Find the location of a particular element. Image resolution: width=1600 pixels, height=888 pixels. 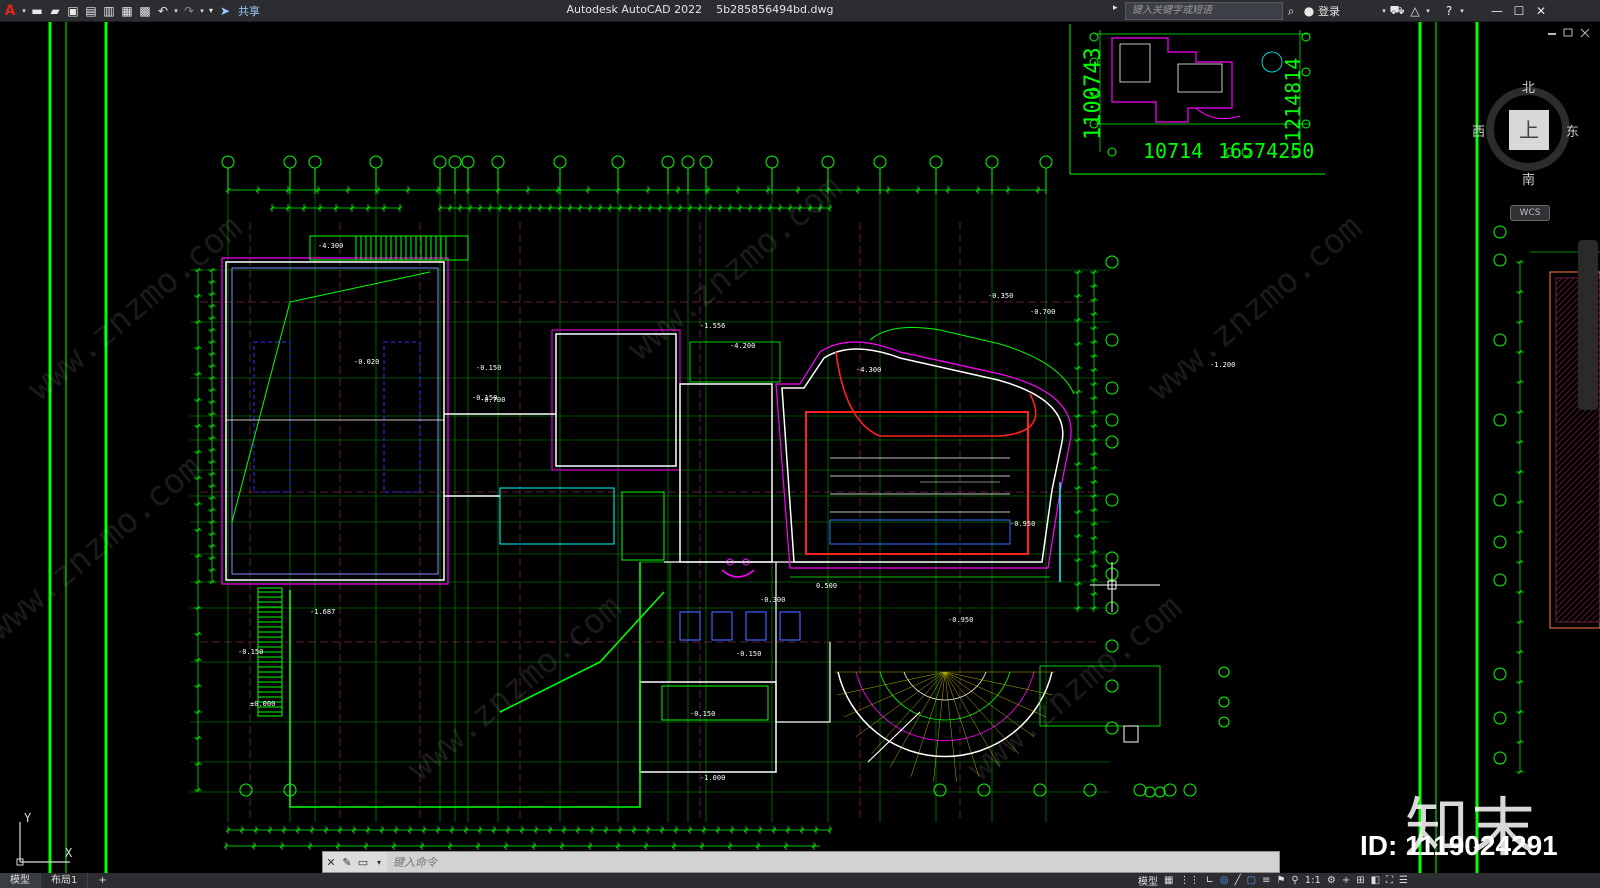

status-tray: 模型 ▦ ⋮⋮ ∟ ◎ ╱ ▢ ≡ ⚑ ⚲ 1:1 ⚙ + ⊞ ◧ ⛶ ☰ is located at coordinates (1273, 880).